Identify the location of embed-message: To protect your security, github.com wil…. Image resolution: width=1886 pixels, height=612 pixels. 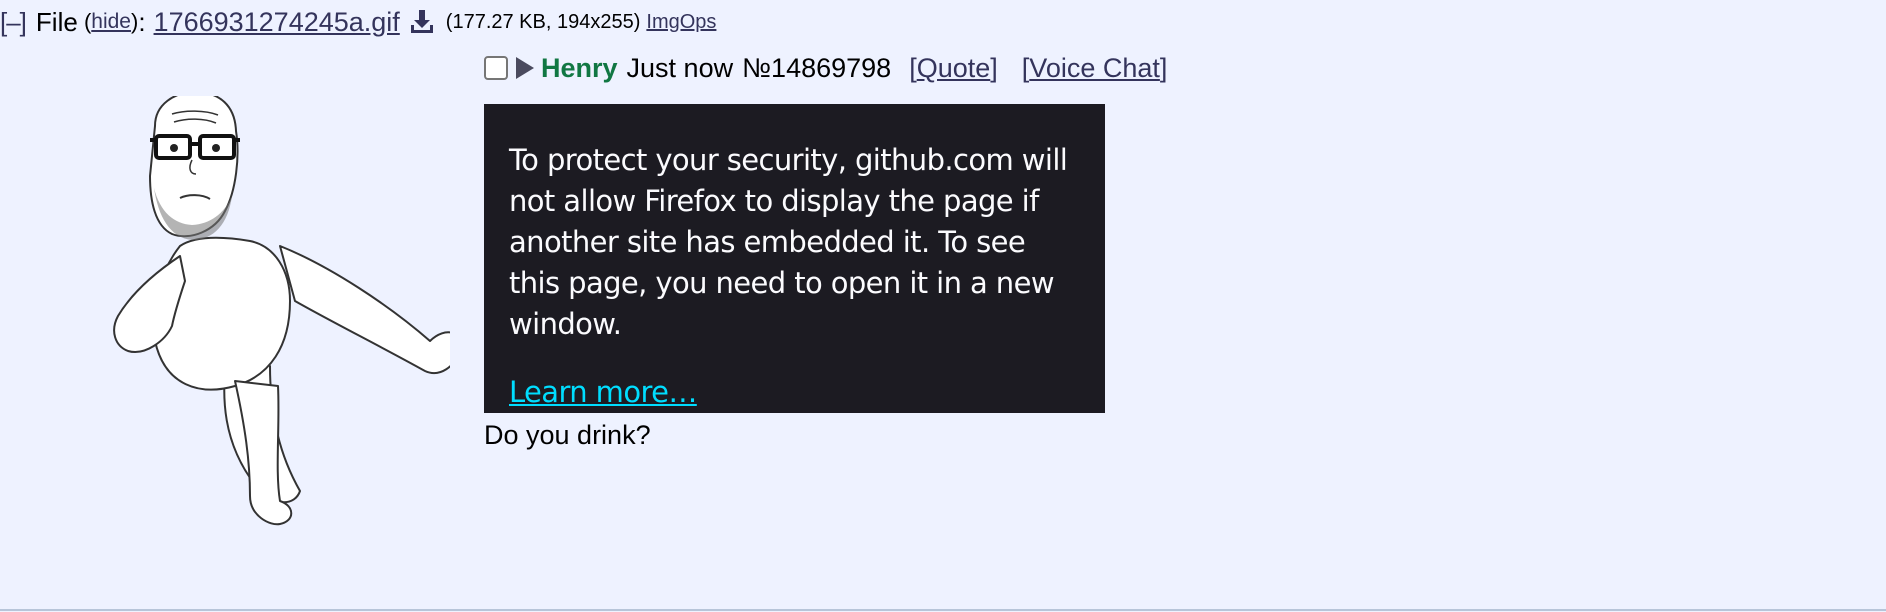
(788, 242).